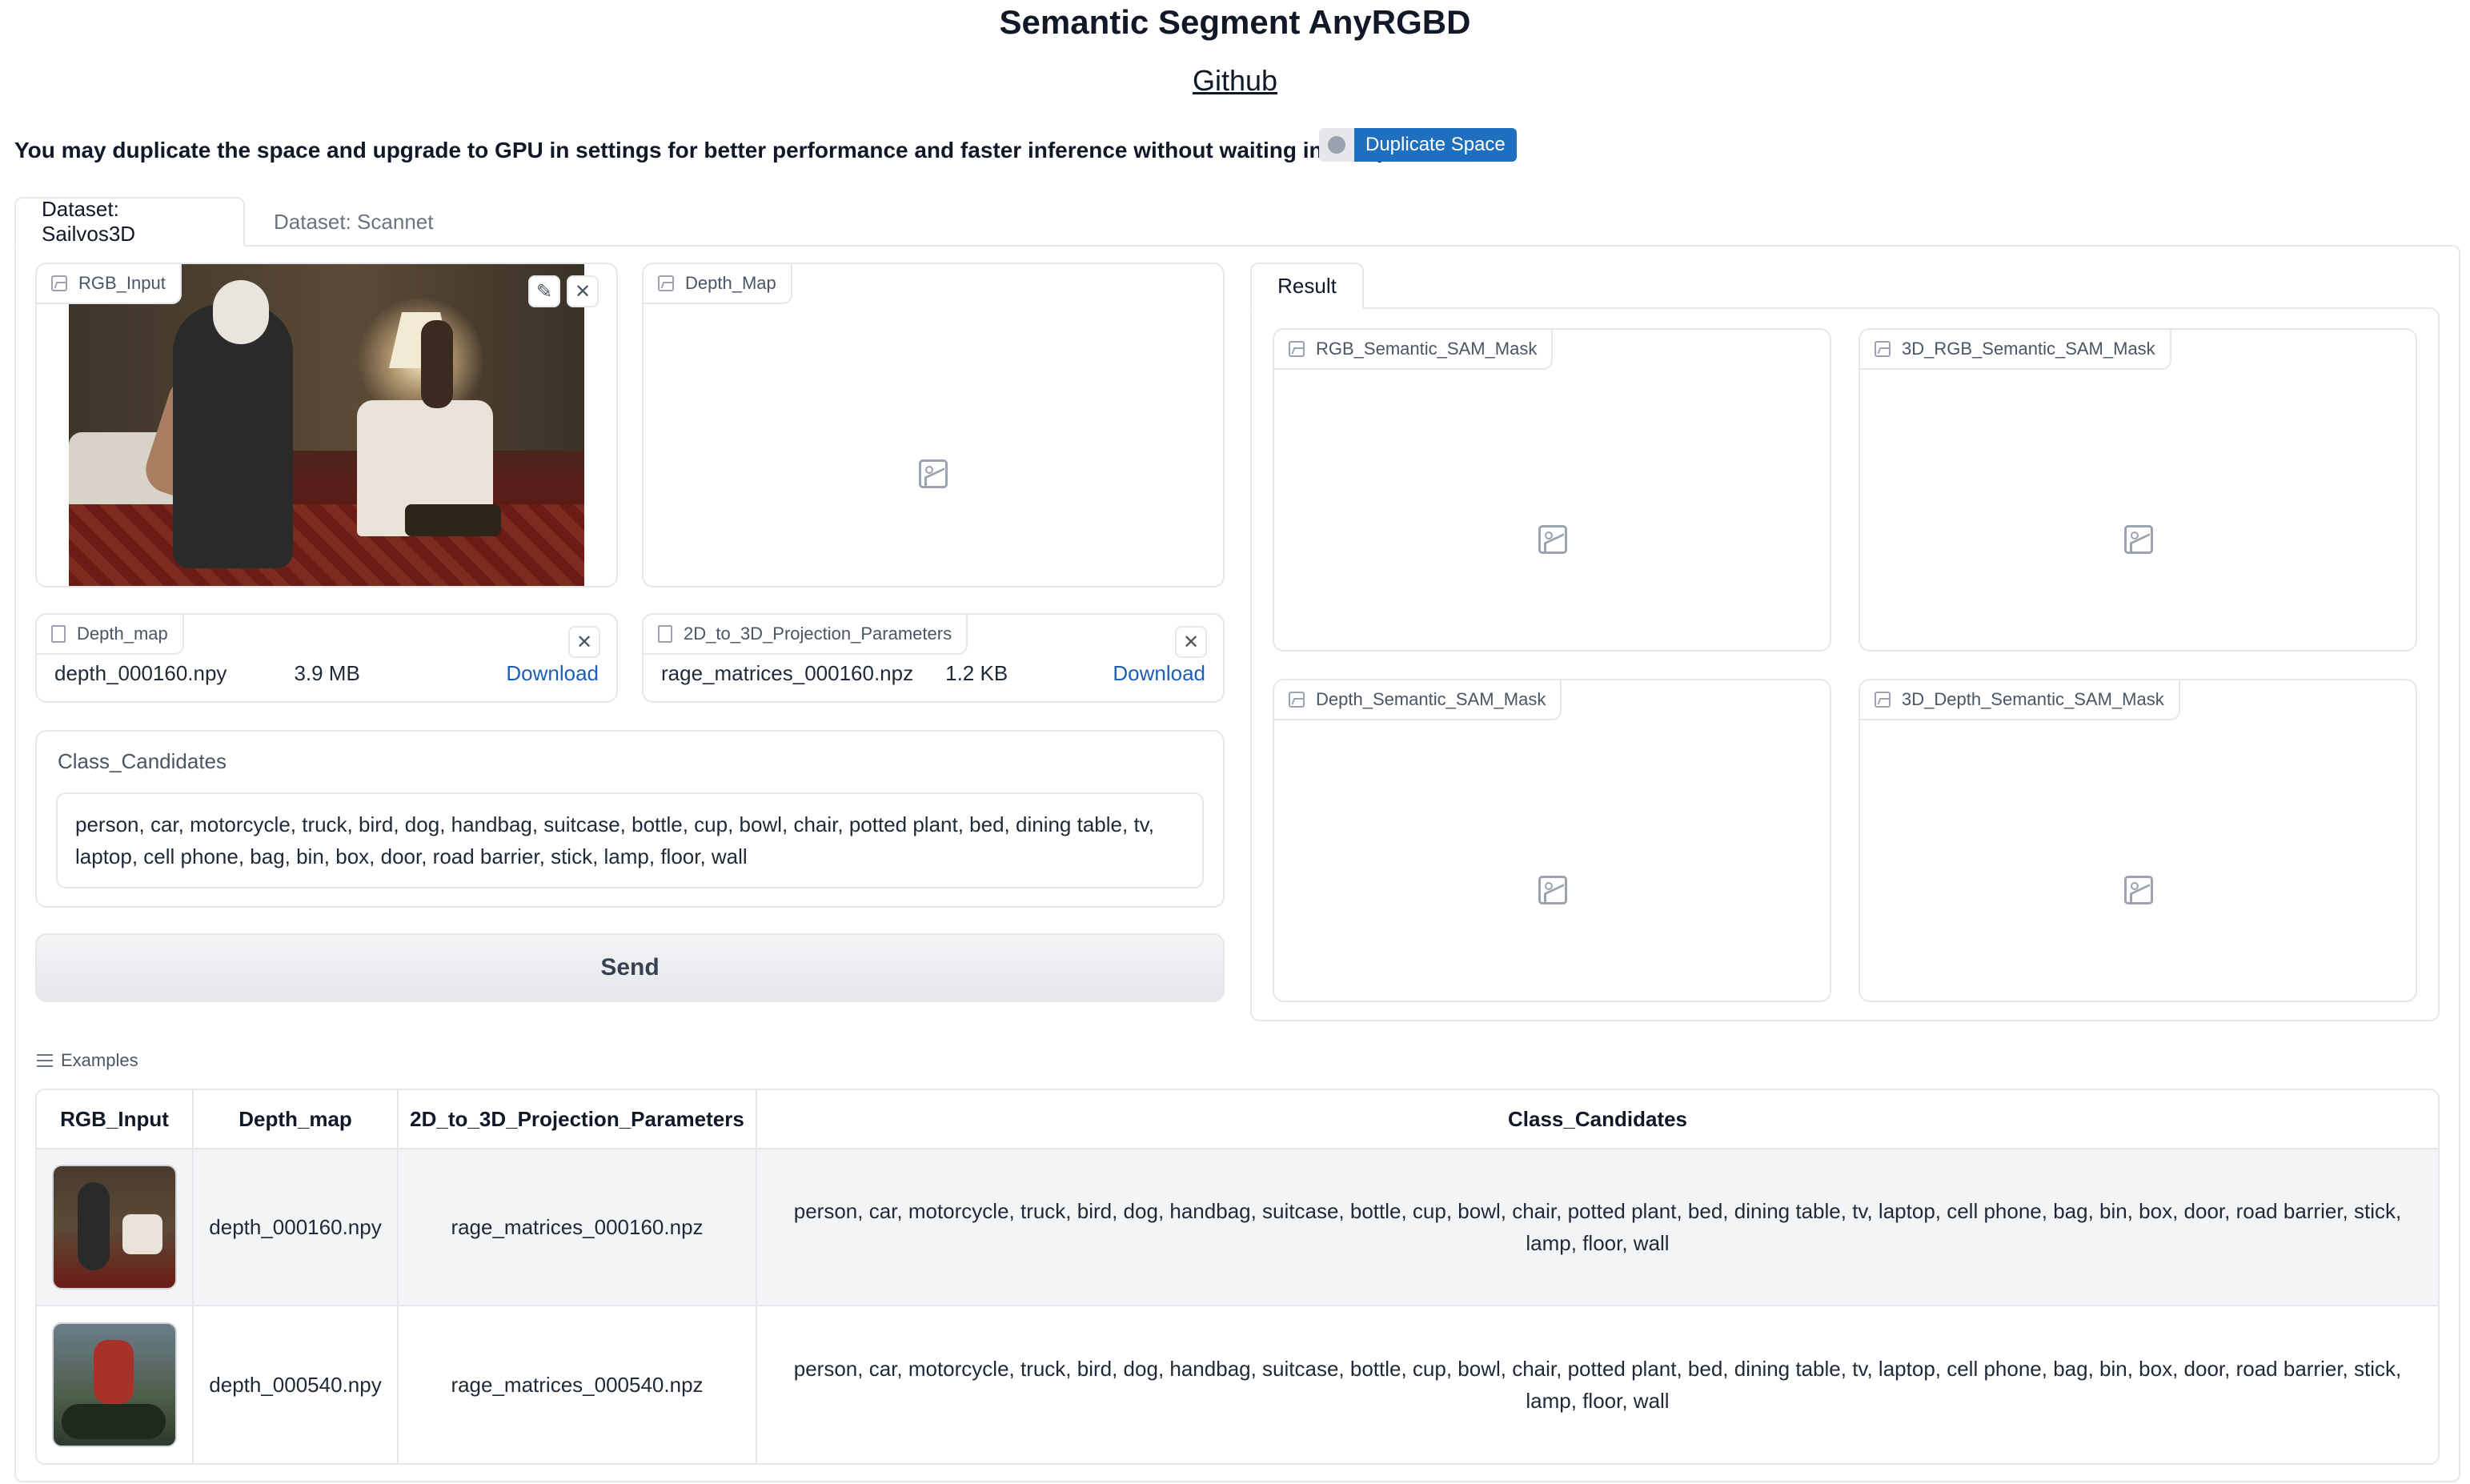 This screenshot has height=1484, width=2470. I want to click on rgb-input-label-text: RGB_Input, so click(122, 283).